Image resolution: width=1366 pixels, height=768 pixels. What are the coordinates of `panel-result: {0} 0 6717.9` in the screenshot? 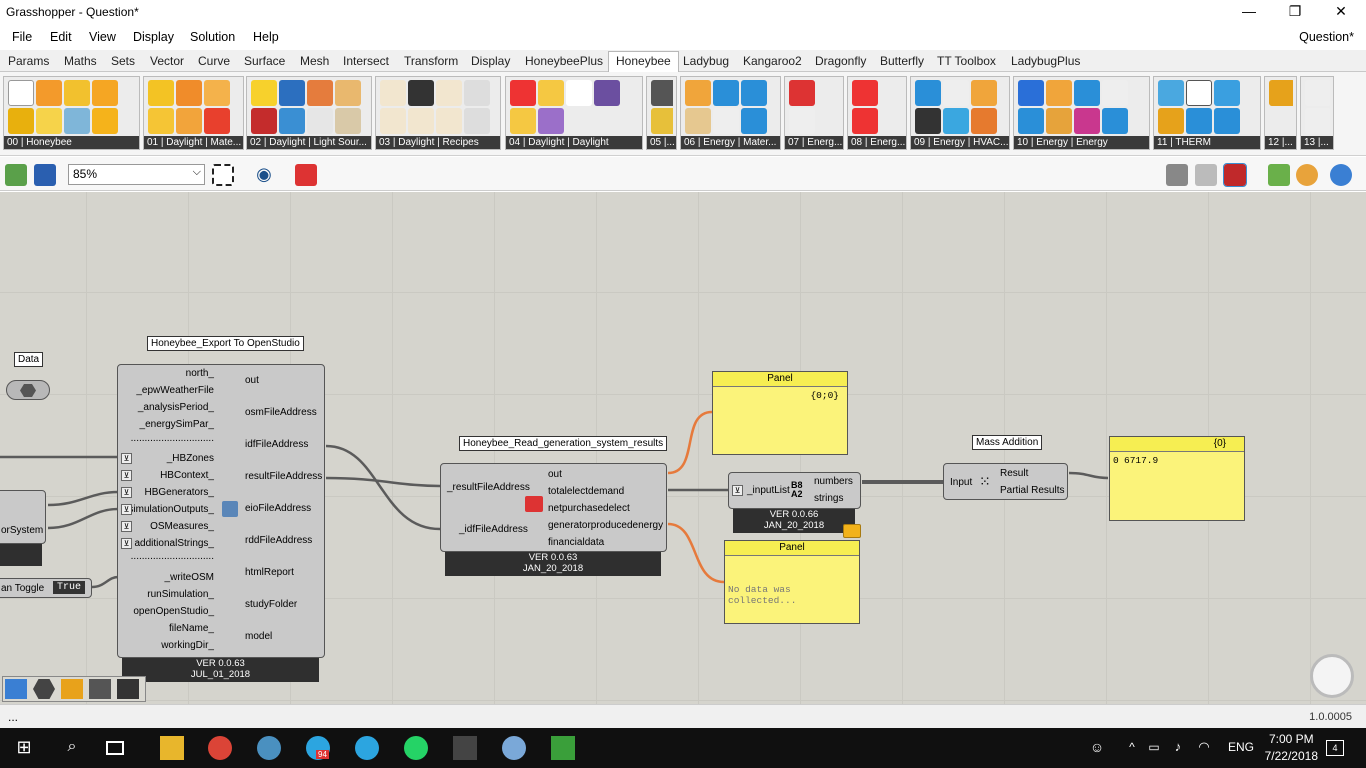 It's located at (1177, 478).